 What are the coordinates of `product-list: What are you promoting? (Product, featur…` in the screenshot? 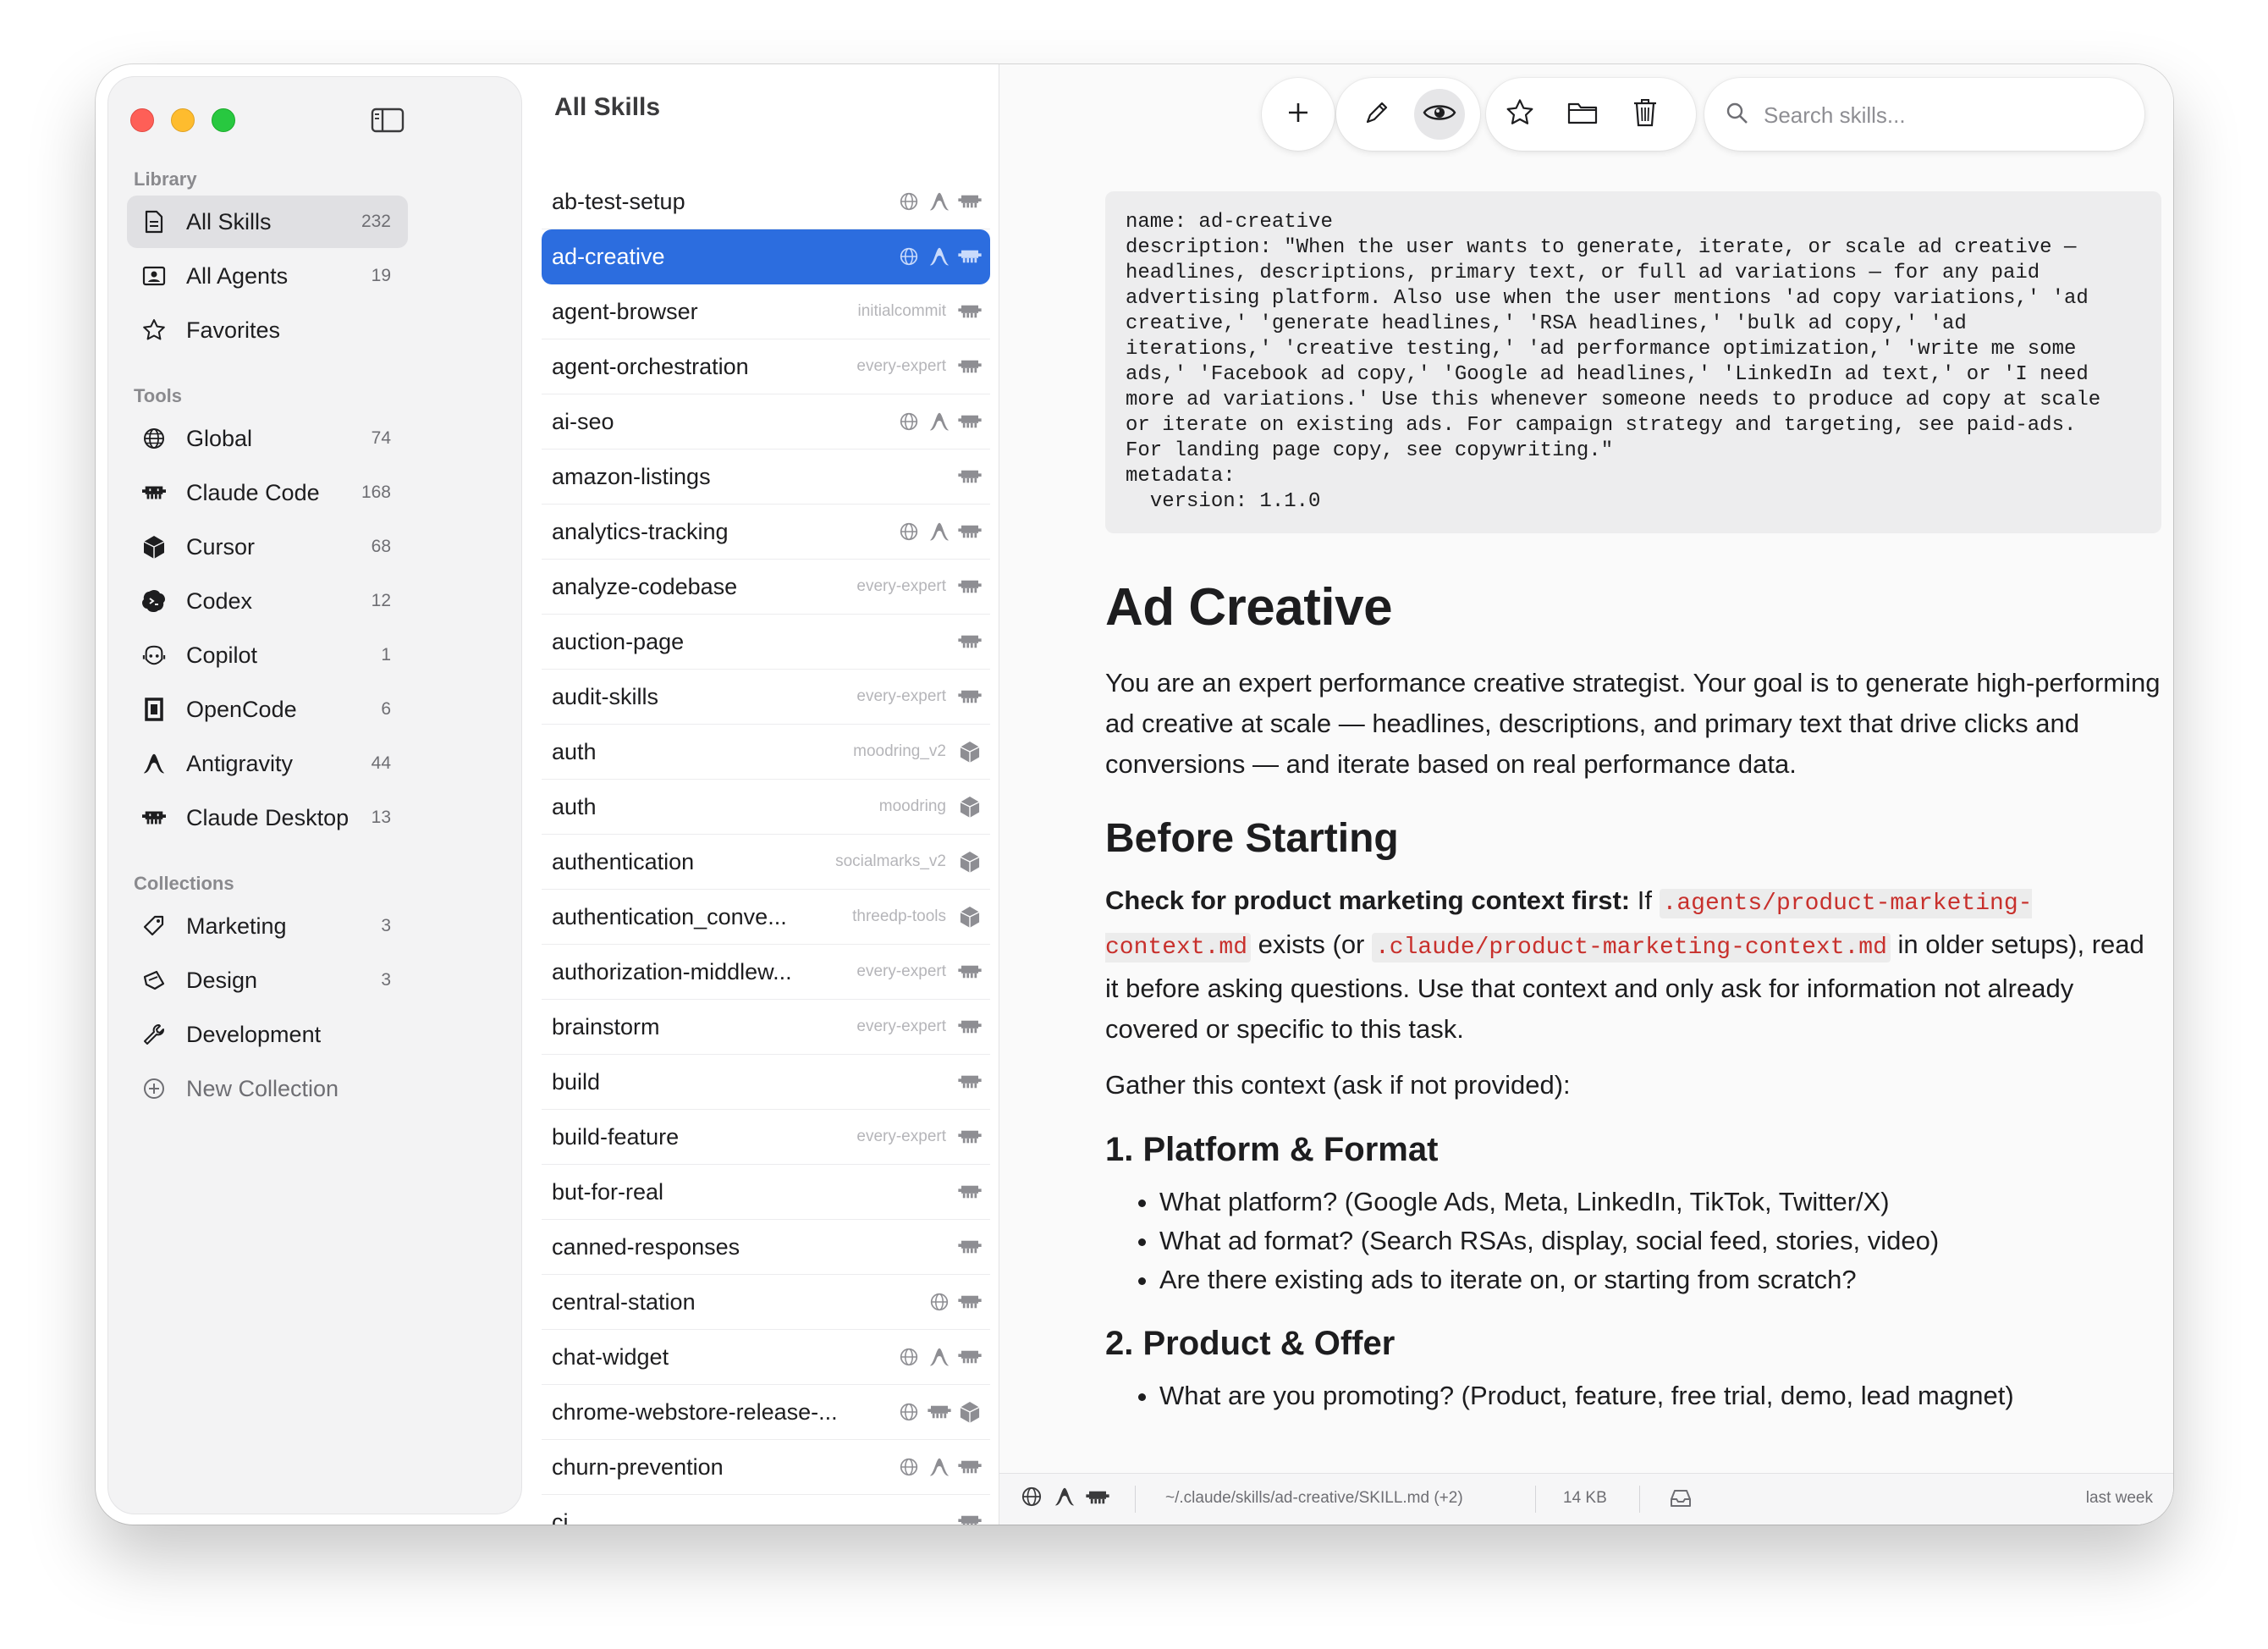 It's located at (1634, 1396).